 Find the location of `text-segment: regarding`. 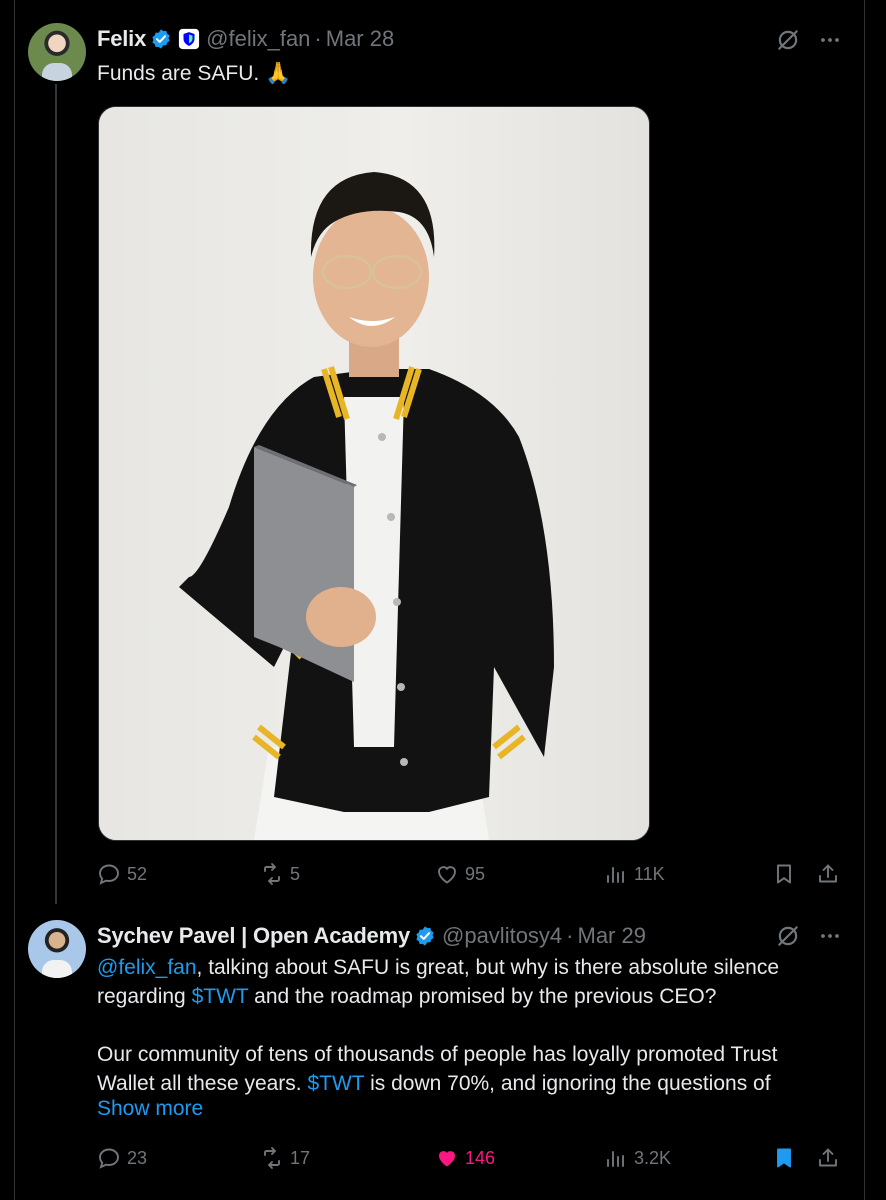

text-segment: regarding is located at coordinates (144, 996).